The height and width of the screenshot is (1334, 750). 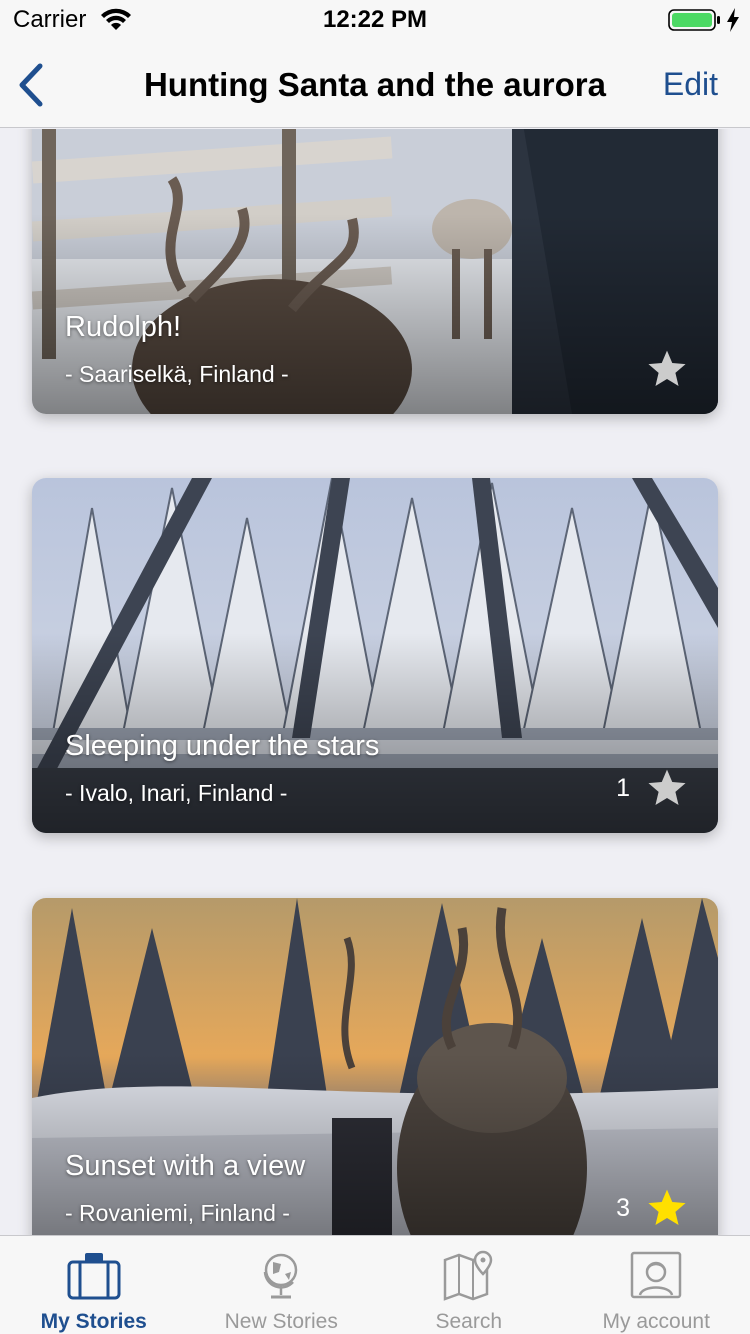 I want to click on status-time: 12:22 PM, so click(x=375, y=19).